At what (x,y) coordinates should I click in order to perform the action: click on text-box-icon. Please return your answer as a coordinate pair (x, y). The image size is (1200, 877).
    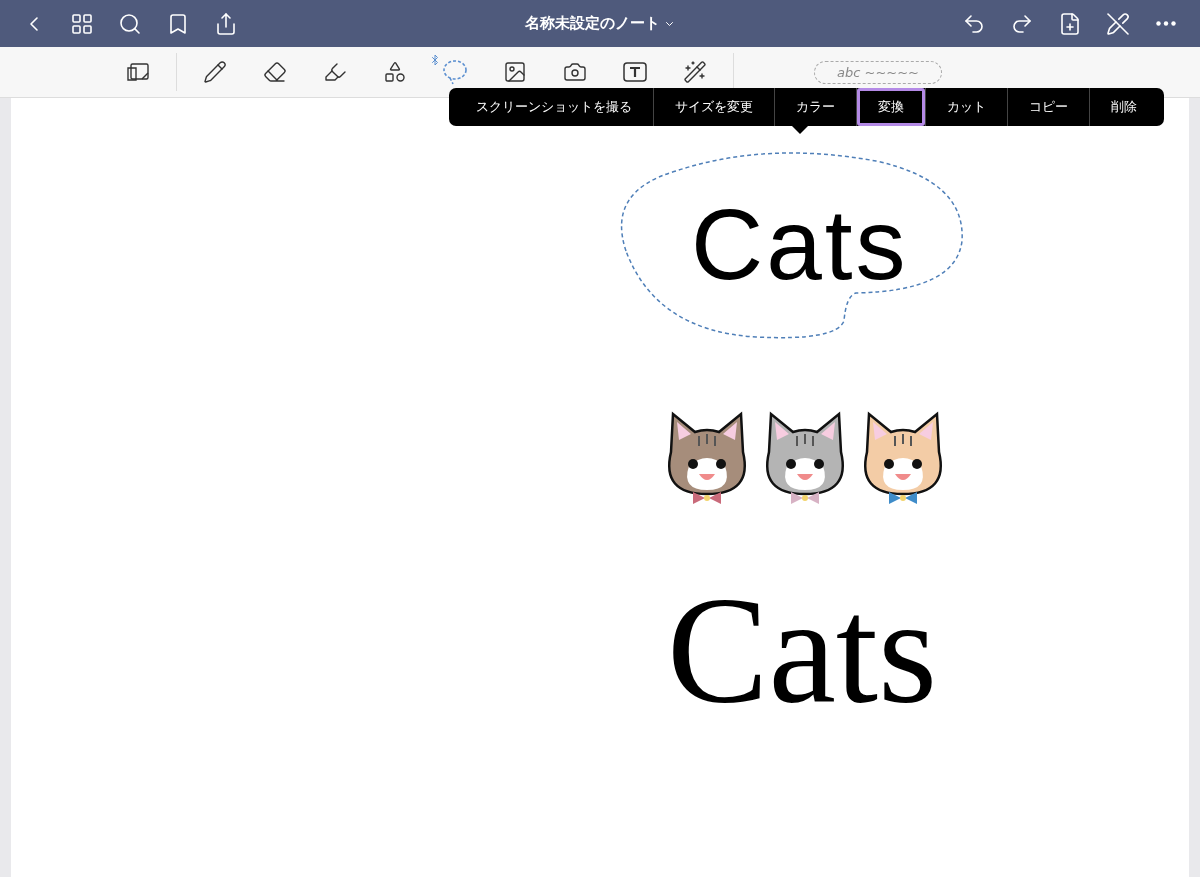
    Looking at the image, I should click on (635, 72).